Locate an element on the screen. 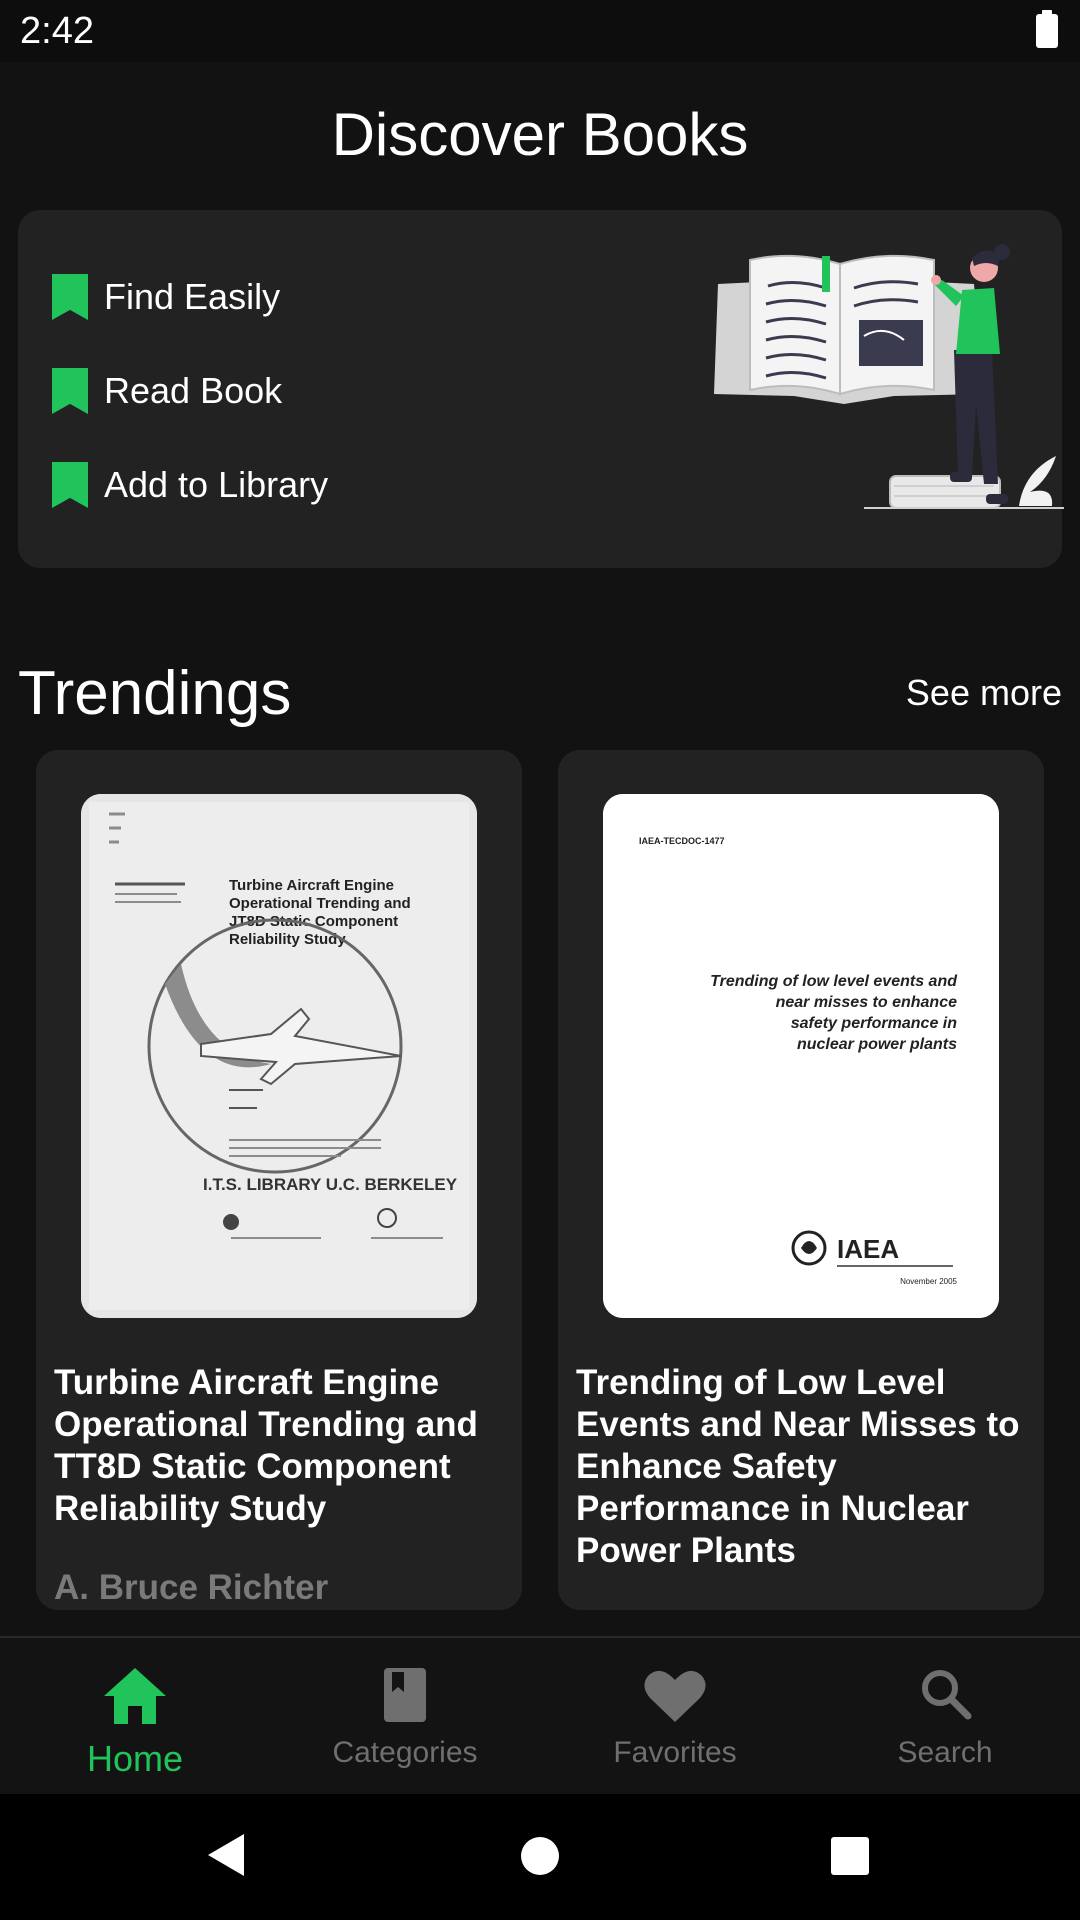 The height and width of the screenshot is (1920, 1080). recents-icon is located at coordinates (850, 1856).